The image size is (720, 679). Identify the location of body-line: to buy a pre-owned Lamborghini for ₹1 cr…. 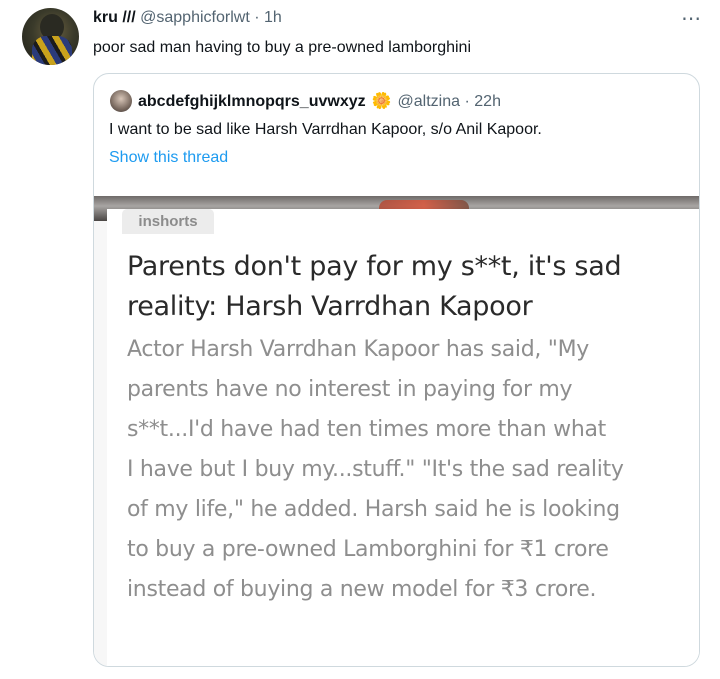
(368, 549).